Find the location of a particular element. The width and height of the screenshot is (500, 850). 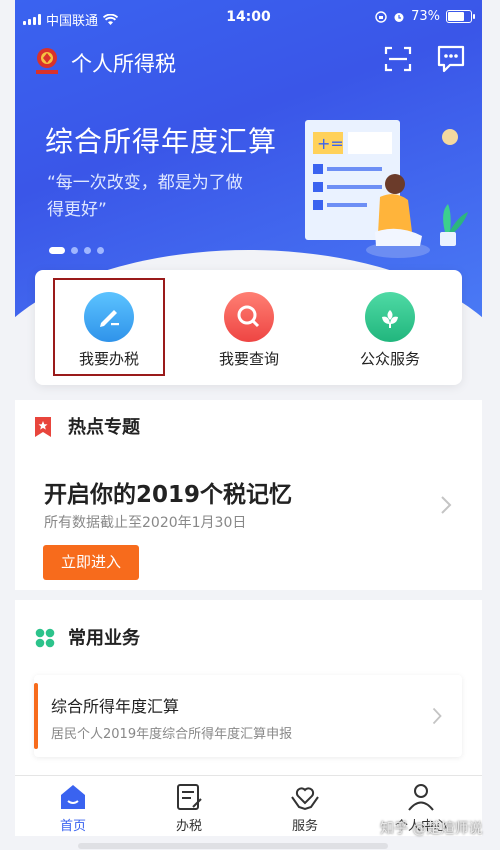

heart-hands-icon is located at coordinates (305, 799).